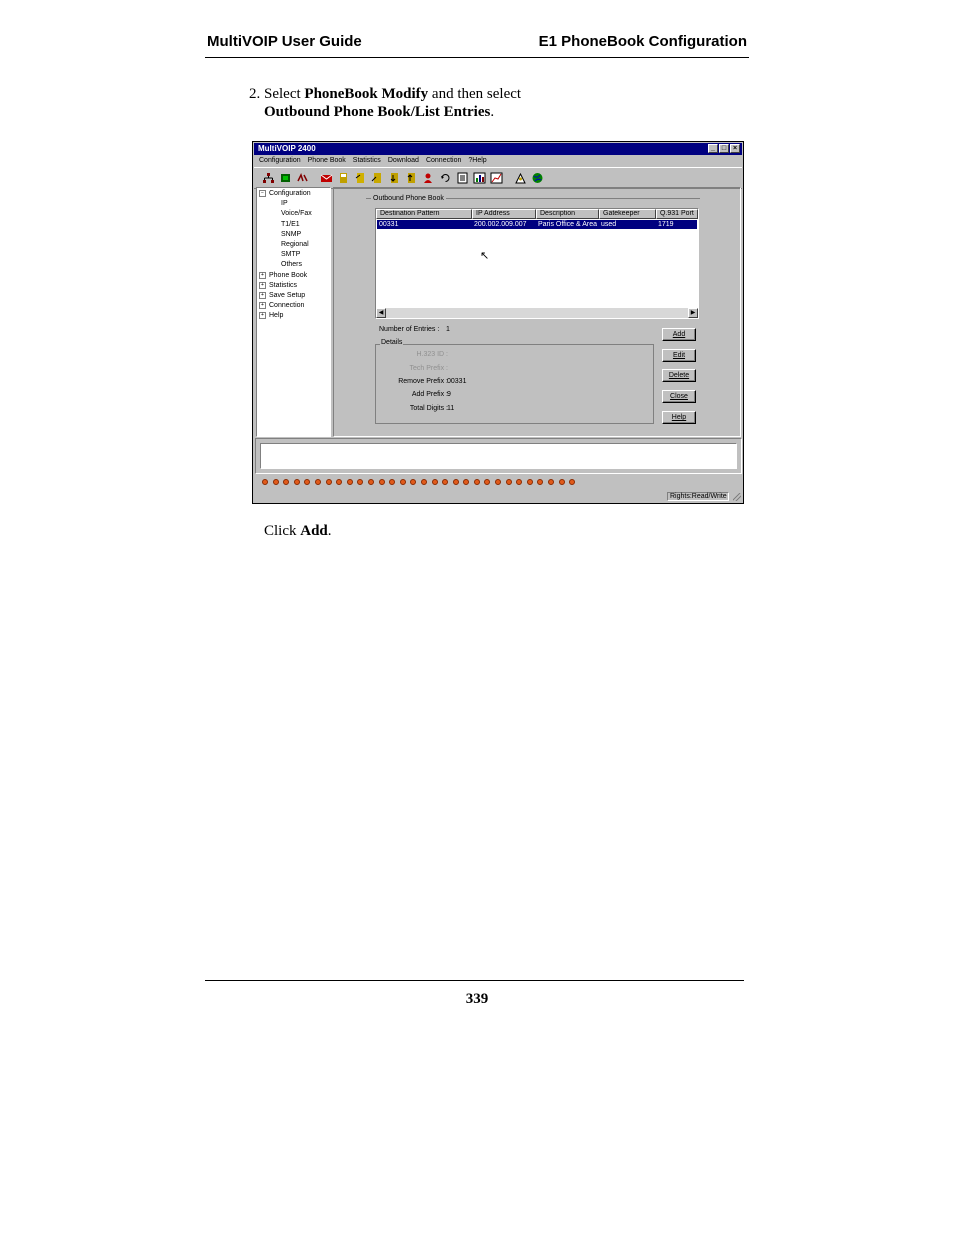 This screenshot has height=1235, width=954. What do you see at coordinates (293, 255) in the screenshot?
I see `tree-item-smtp: SMTP` at bounding box center [293, 255].